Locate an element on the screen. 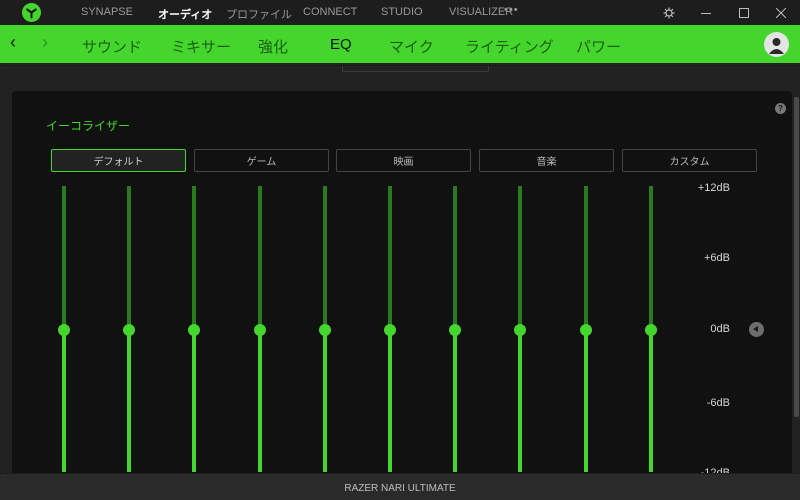  gear-icon is located at coordinates (669, 12).